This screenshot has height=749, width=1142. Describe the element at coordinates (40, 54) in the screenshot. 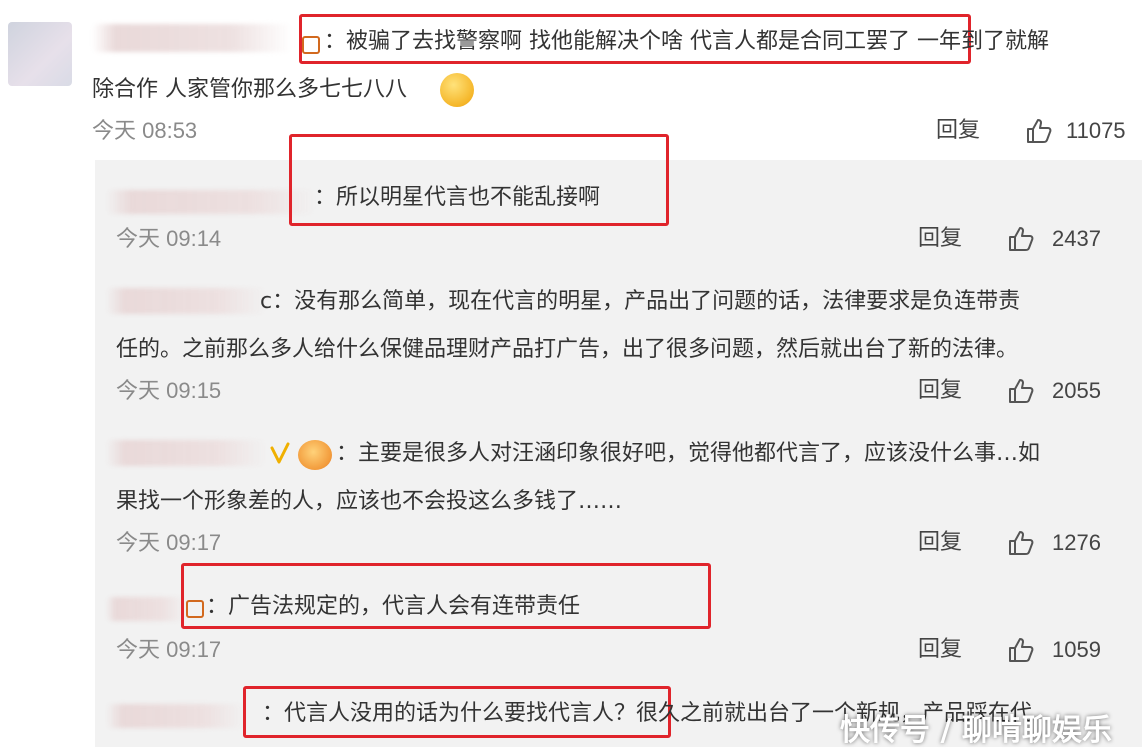

I see `comment-avatar` at that location.